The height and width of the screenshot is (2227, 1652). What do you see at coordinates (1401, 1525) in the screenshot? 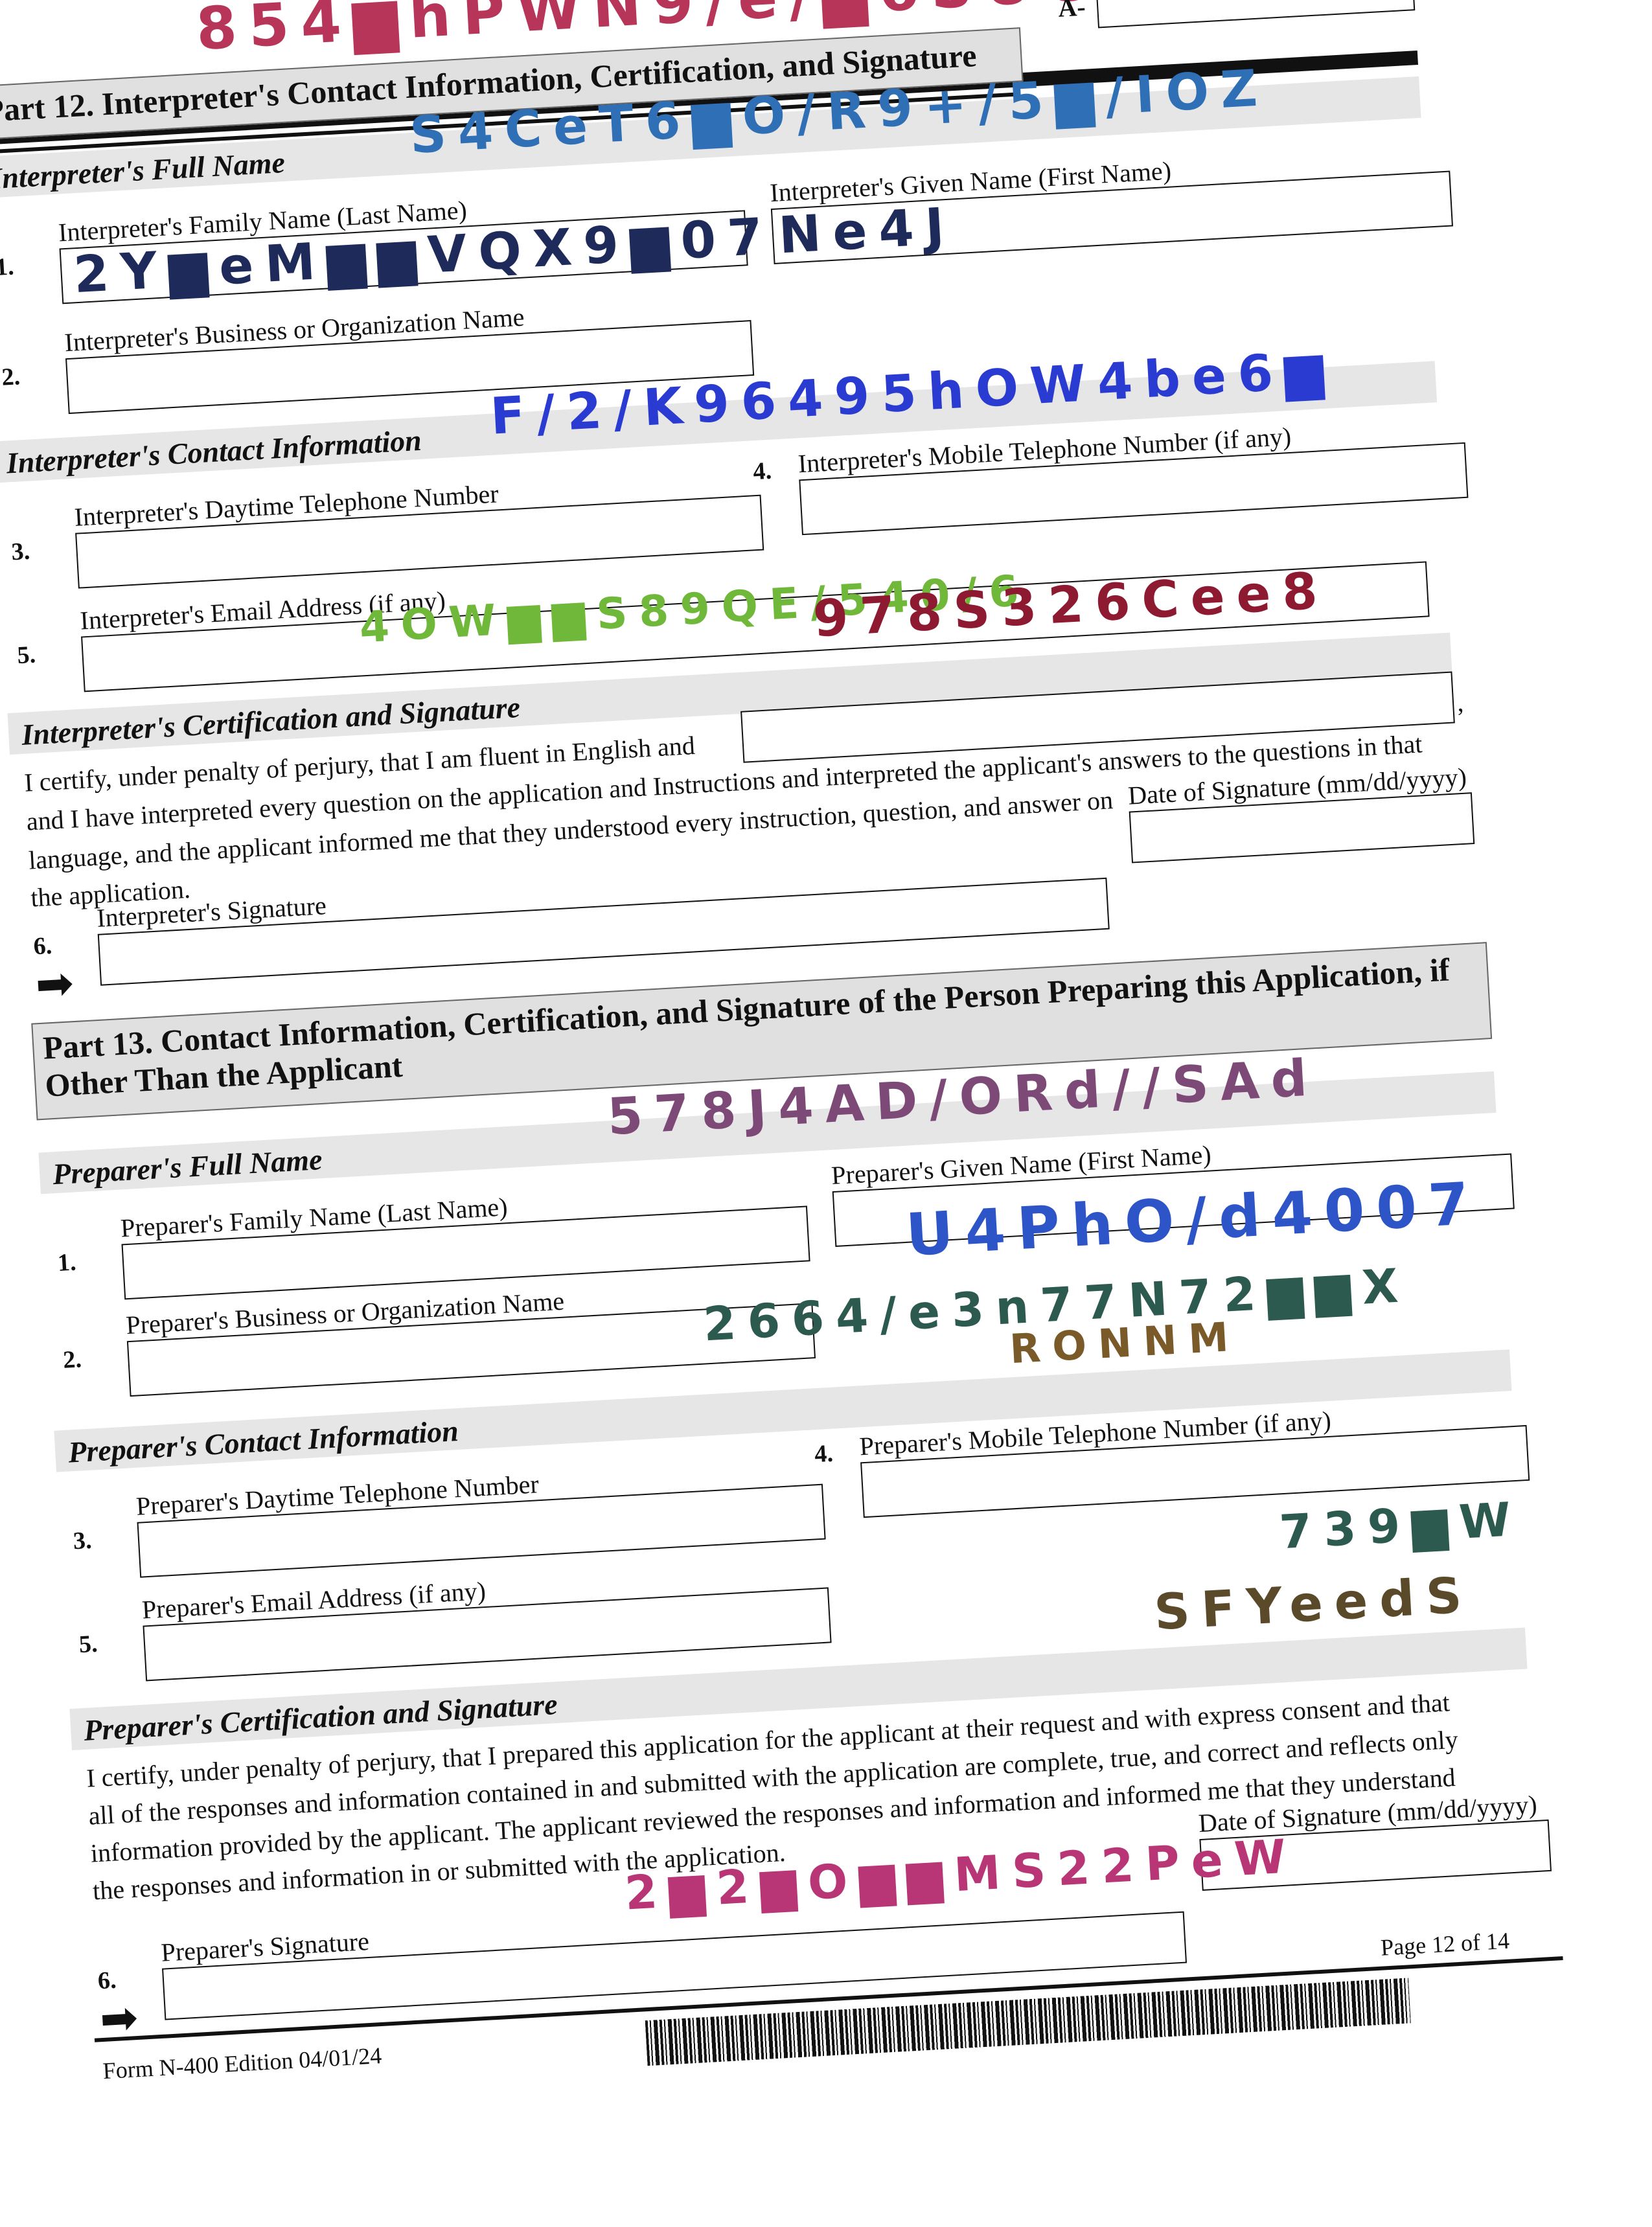
I see `handwritten-overlay: 739▆W` at bounding box center [1401, 1525].